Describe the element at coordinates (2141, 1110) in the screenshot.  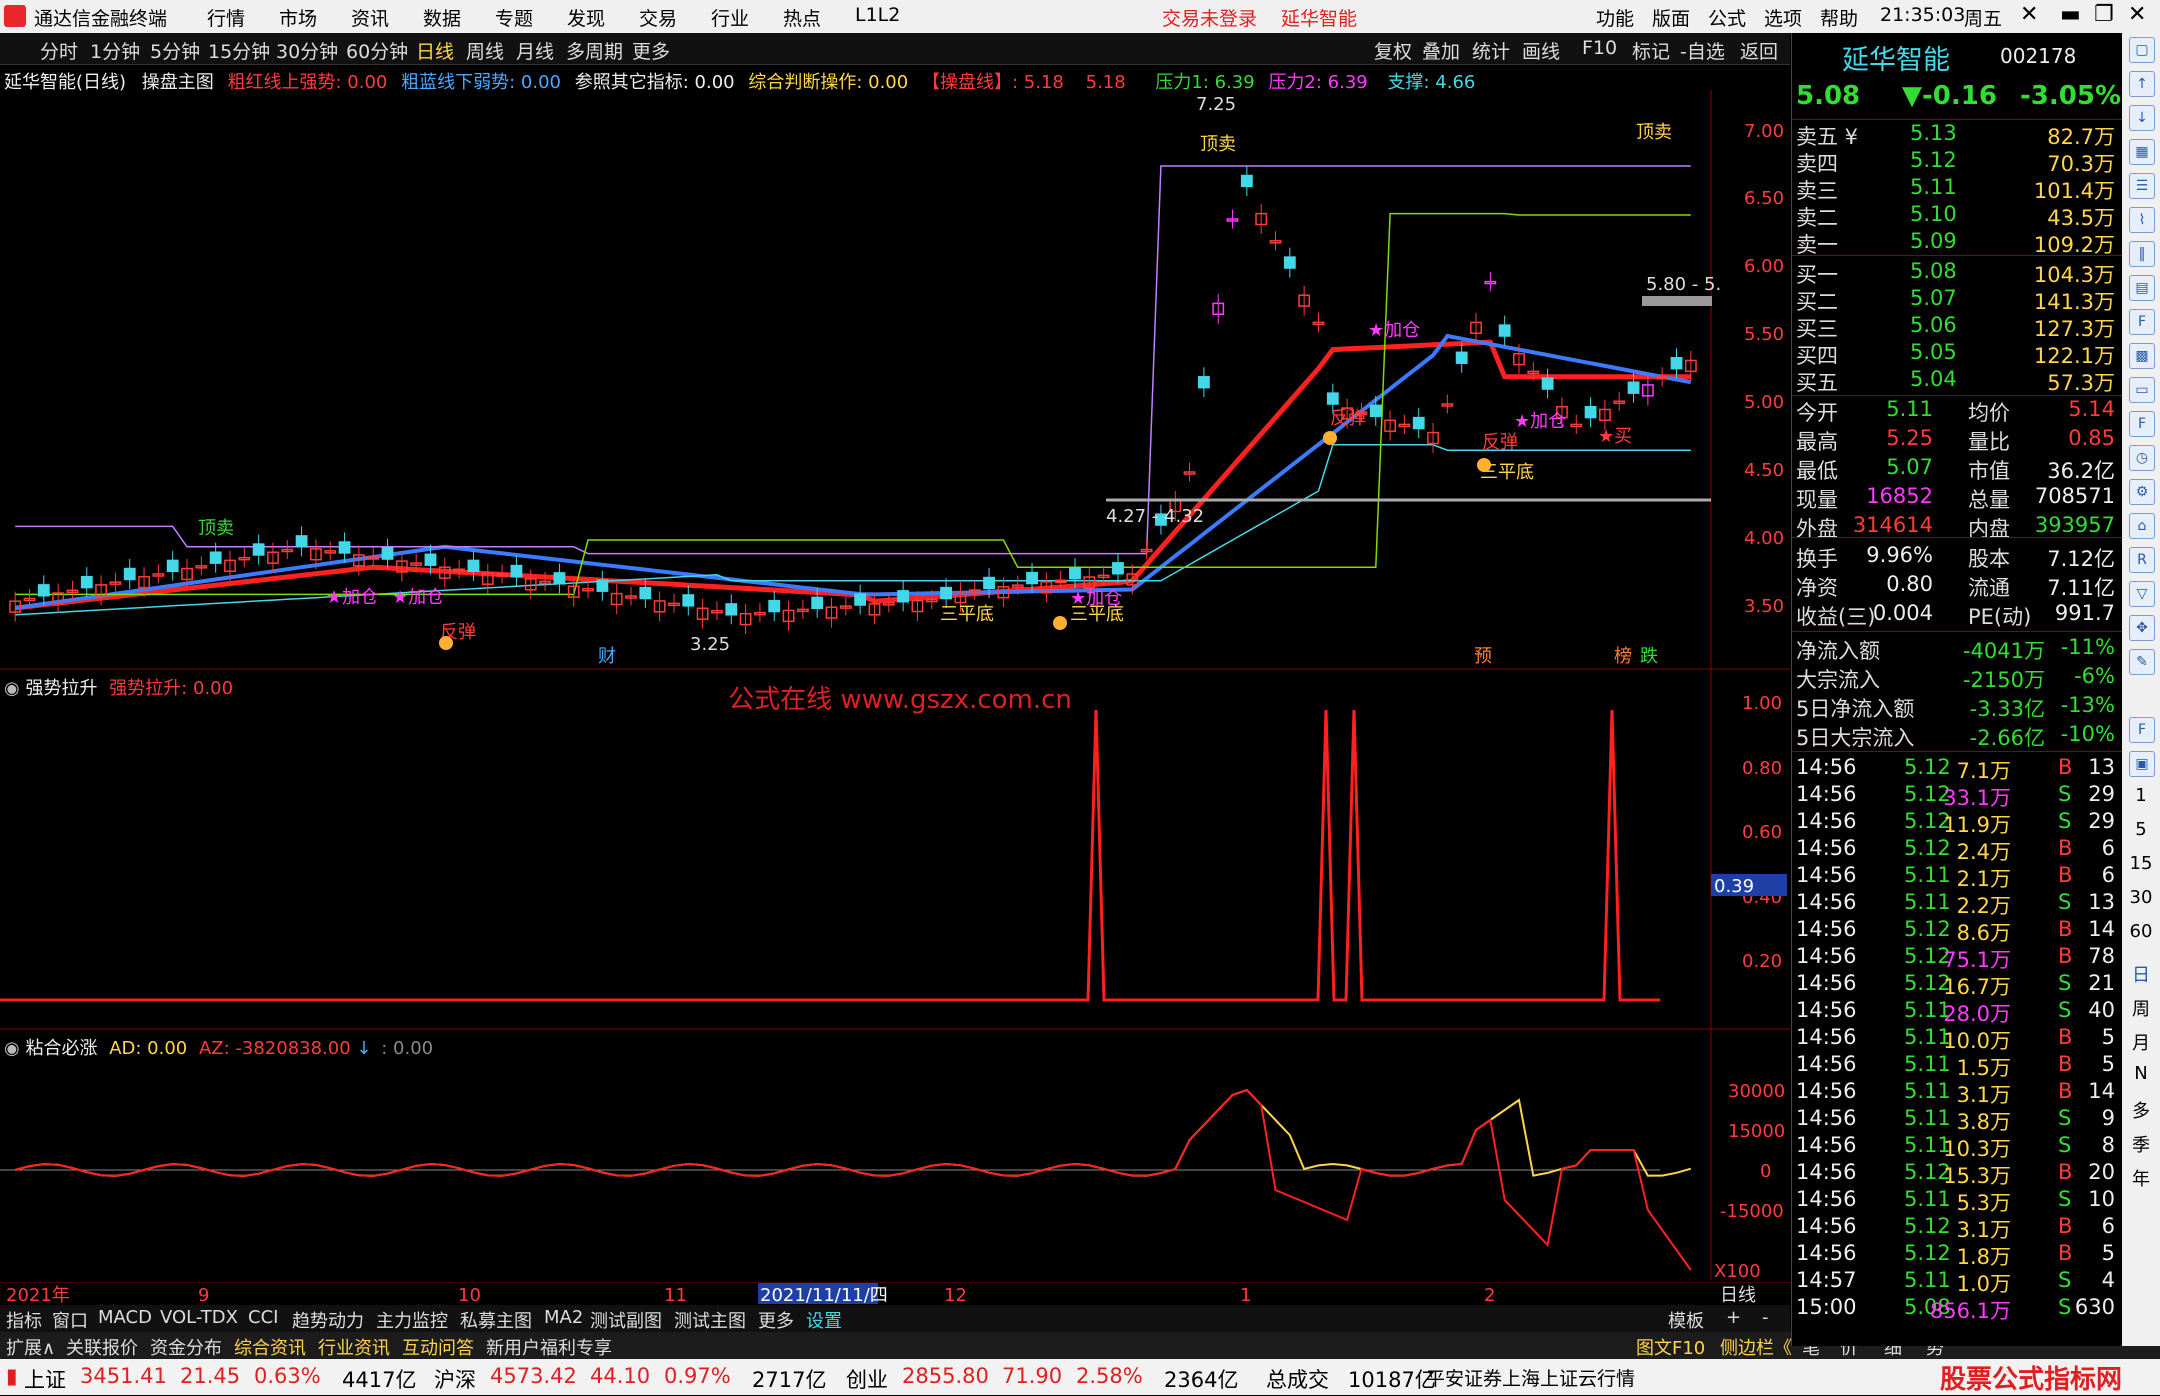
I see `period-multi: 多` at that location.